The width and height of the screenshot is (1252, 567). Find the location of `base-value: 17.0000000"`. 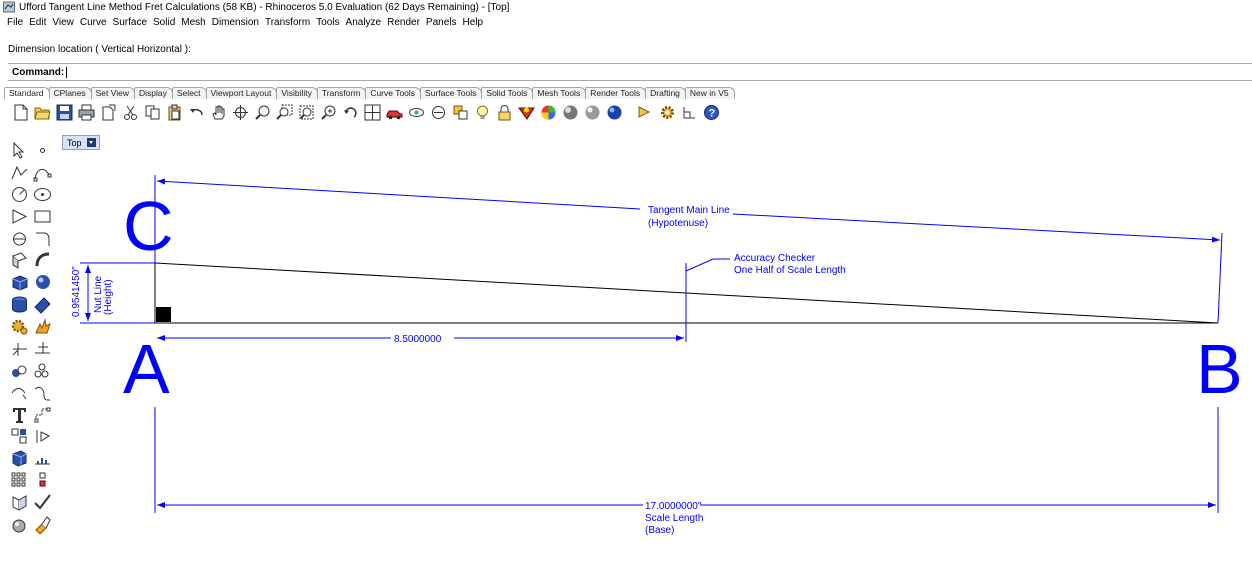

base-value: 17.0000000" is located at coordinates (673, 506).